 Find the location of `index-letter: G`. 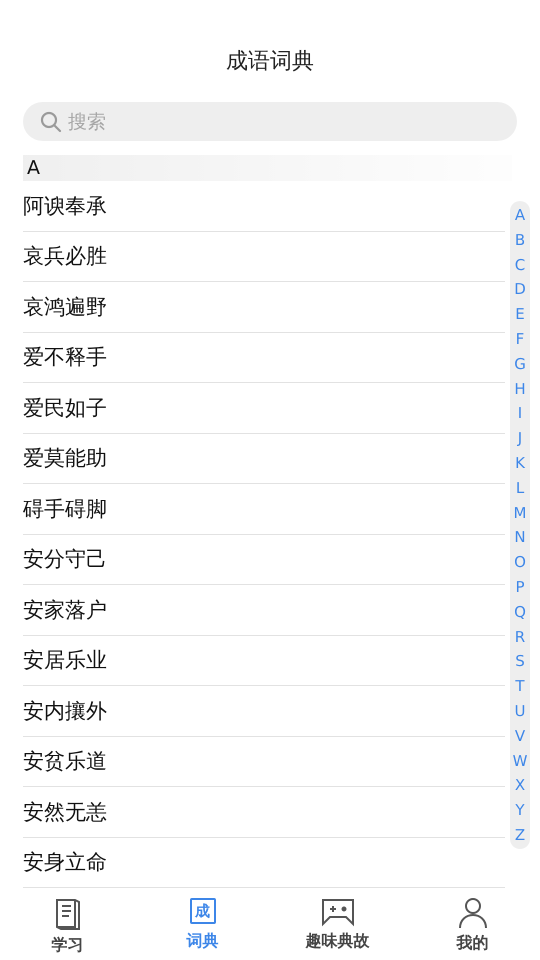

index-letter: G is located at coordinates (520, 364).